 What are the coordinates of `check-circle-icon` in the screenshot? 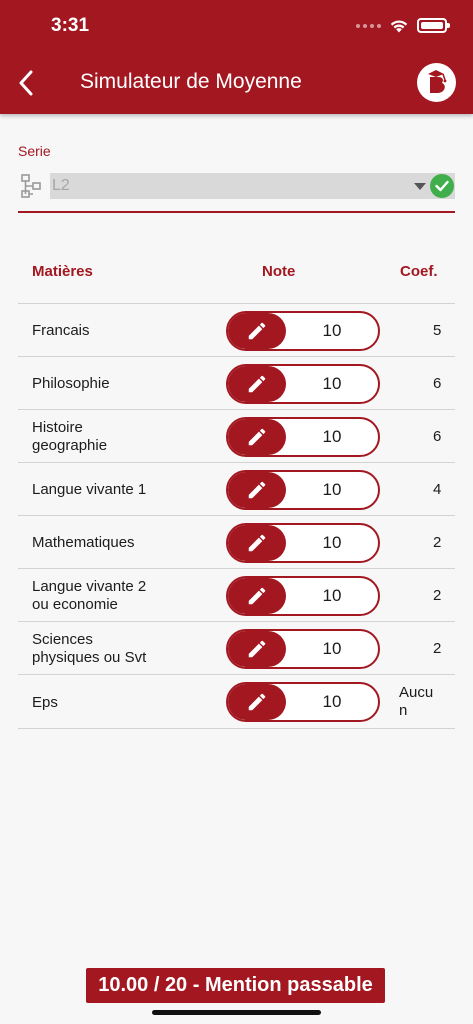 It's located at (442, 186).